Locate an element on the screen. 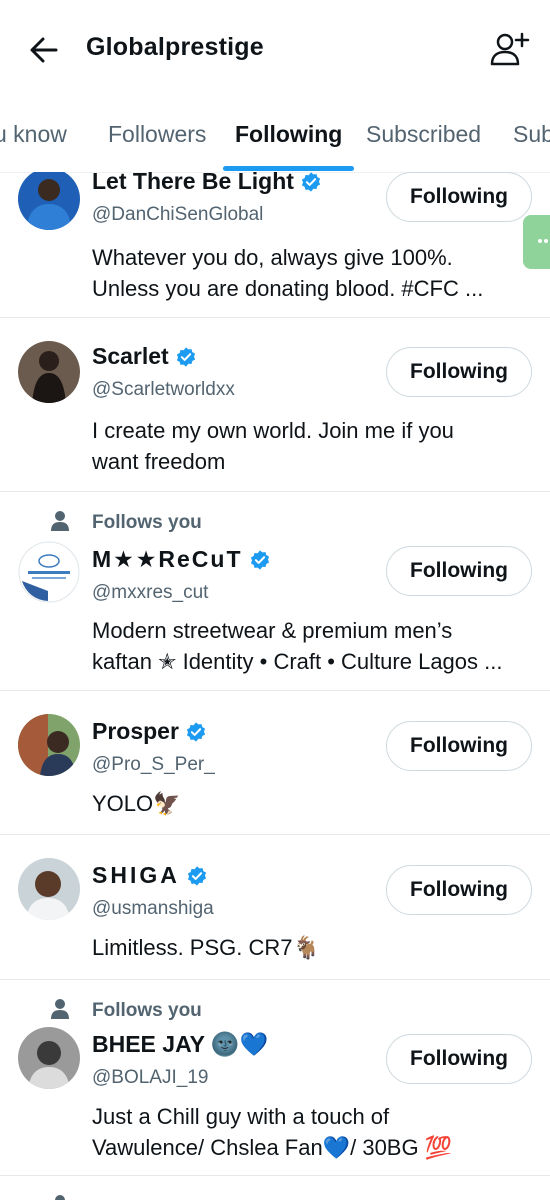 This screenshot has height=1200, width=550. top-bar: Globalprestige is located at coordinates (275, 50).